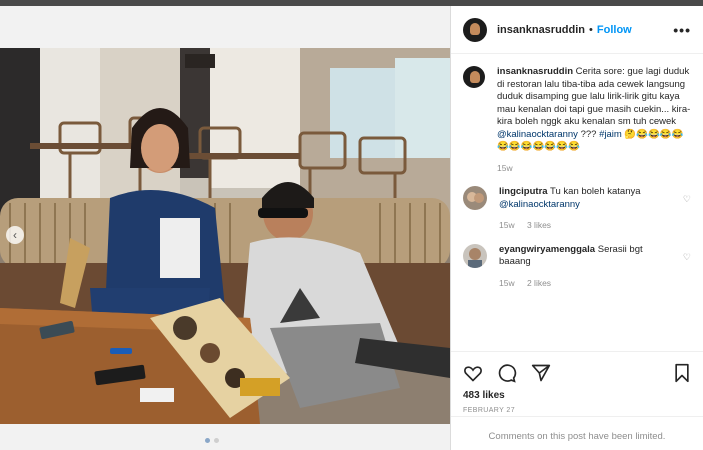 This screenshot has width=703, height=450. I want to click on heart-icon, so click(473, 373).